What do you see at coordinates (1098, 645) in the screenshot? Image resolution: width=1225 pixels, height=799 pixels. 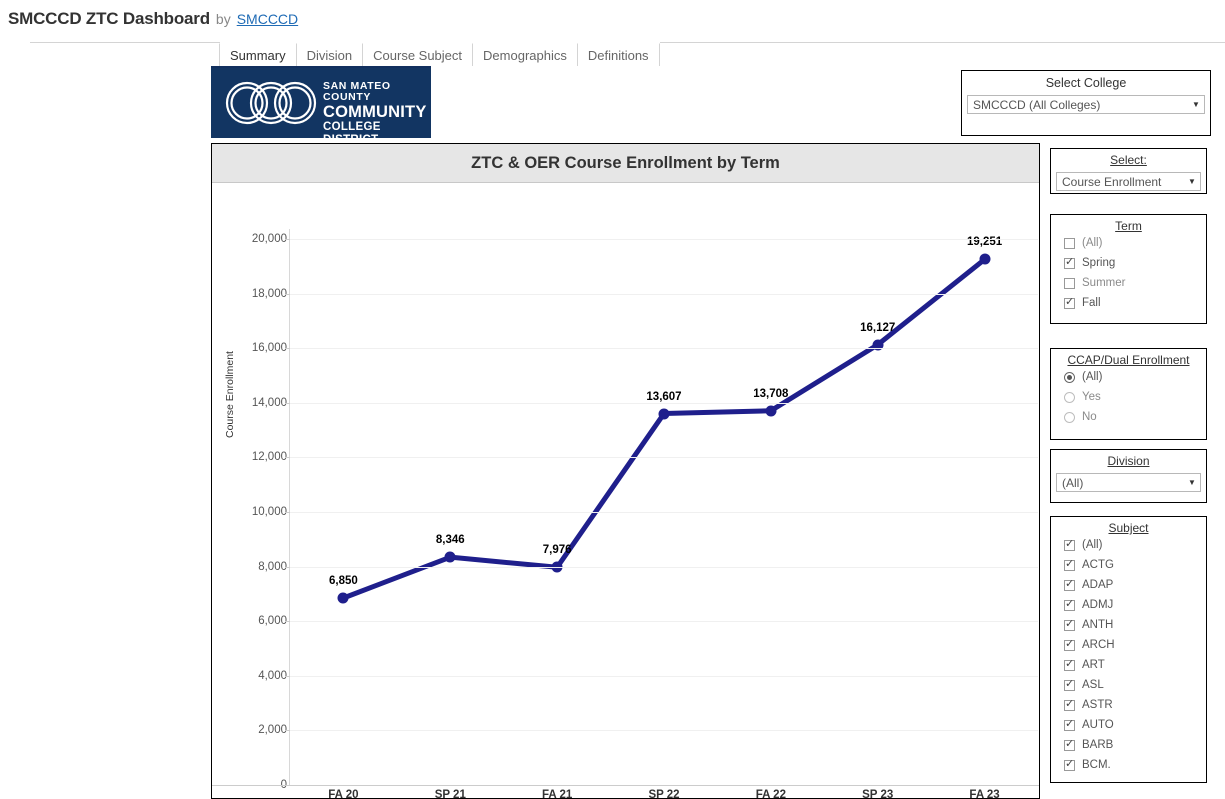 I see `subject-option-label: ARCH` at bounding box center [1098, 645].